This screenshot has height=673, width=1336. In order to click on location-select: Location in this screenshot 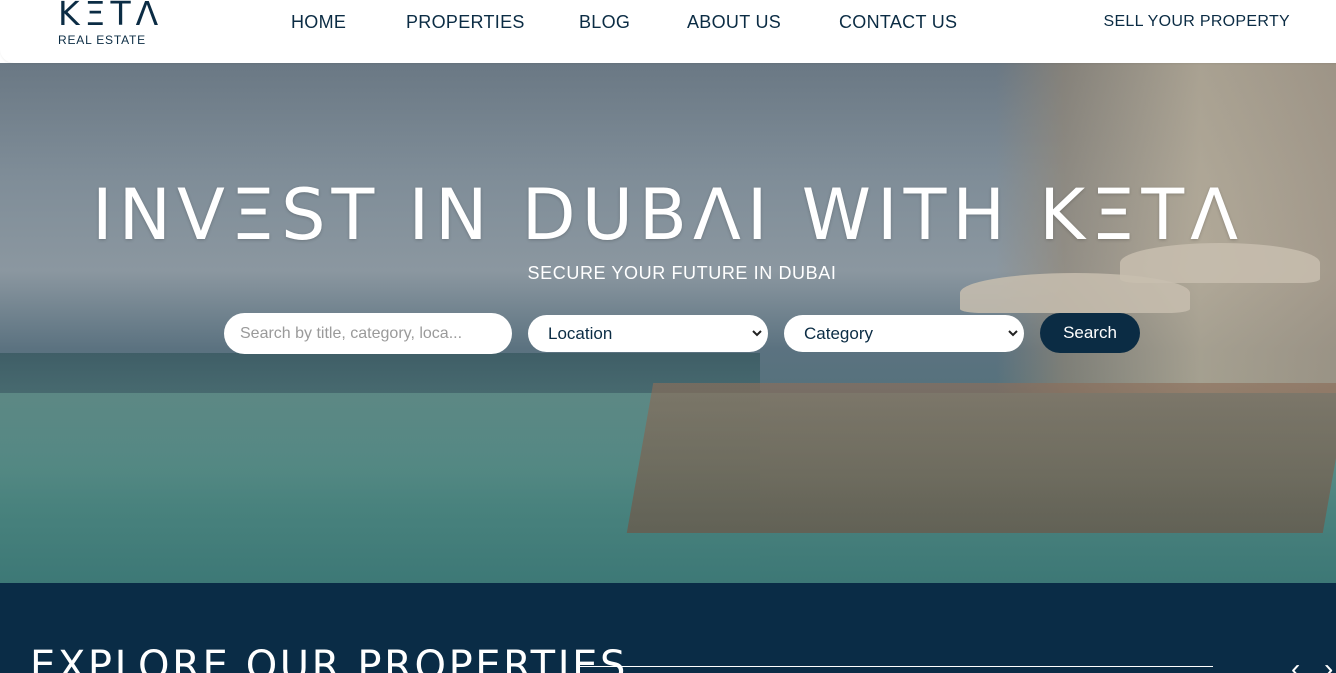, I will do `click(648, 333)`.